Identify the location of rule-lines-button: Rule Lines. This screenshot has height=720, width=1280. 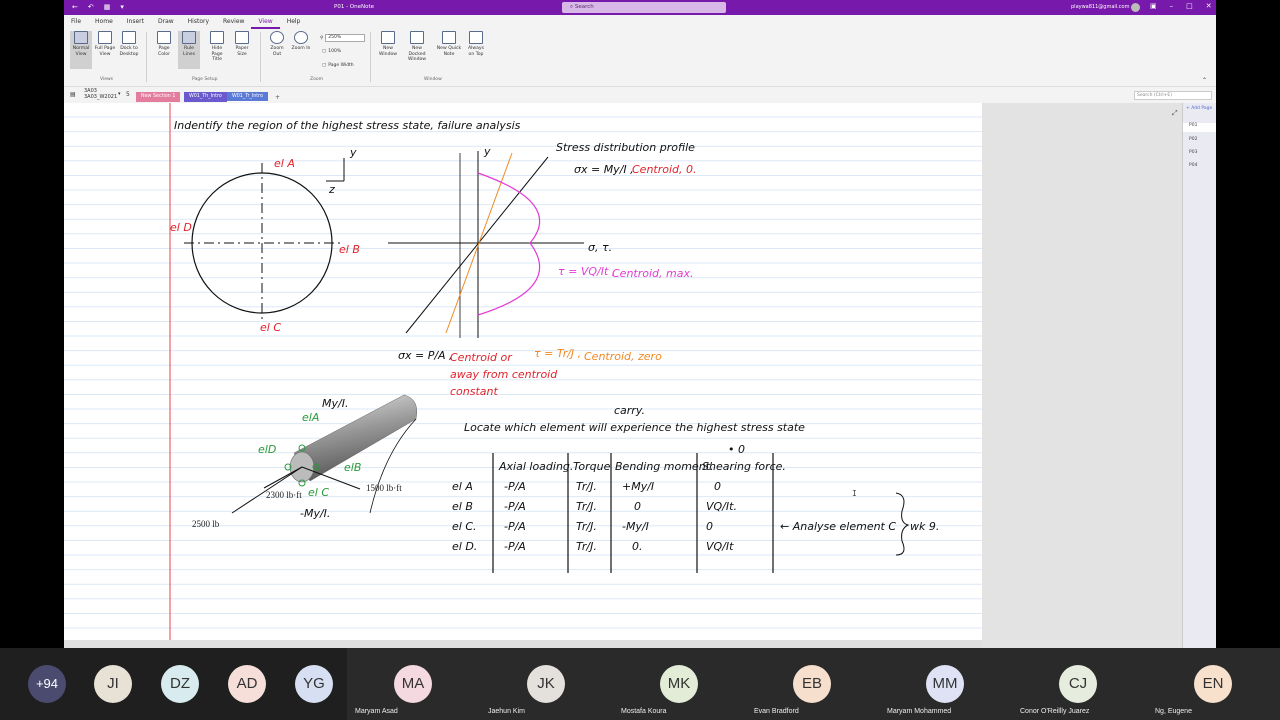
(189, 50).